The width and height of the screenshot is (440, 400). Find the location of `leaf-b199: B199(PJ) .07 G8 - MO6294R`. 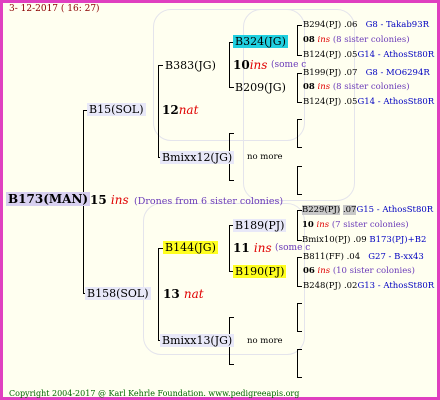

leaf-b199: B199(PJ) .07 G8 - MO6294R is located at coordinates (366, 73).